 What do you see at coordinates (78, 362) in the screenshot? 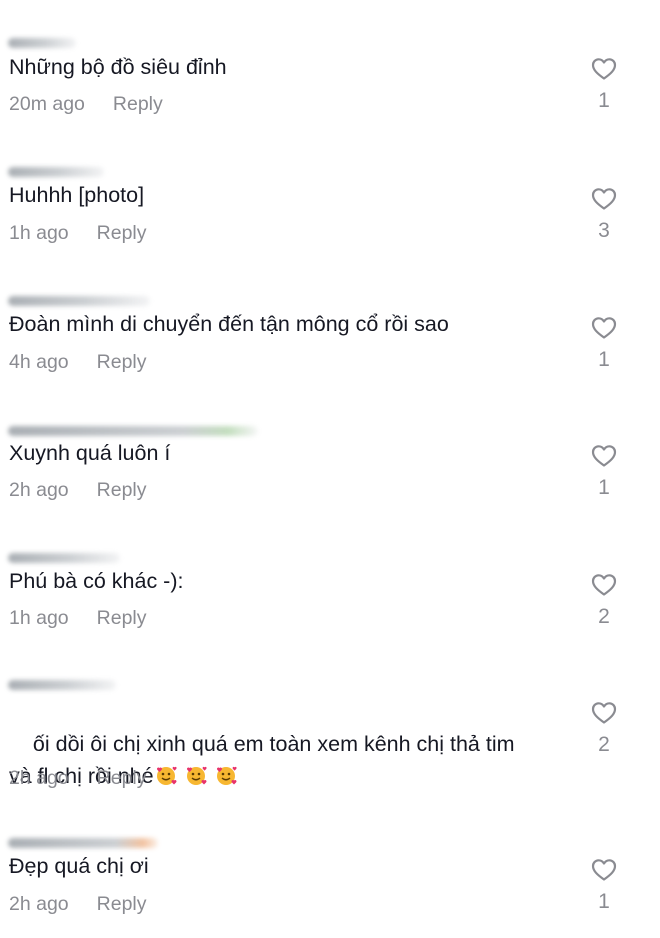
I see `comment-meta: 4h ago Reply` at bounding box center [78, 362].